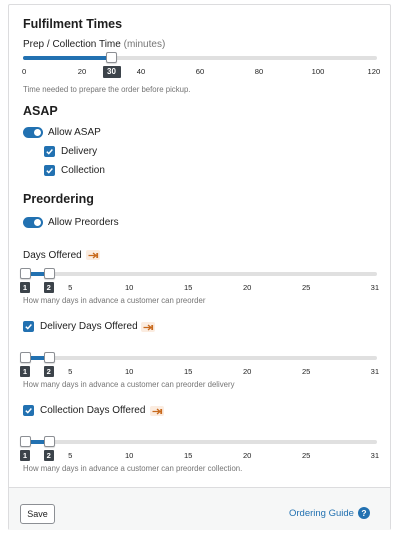 This screenshot has height=541, width=404. I want to click on allow-asap-label: Allow ASAP, so click(74, 132).